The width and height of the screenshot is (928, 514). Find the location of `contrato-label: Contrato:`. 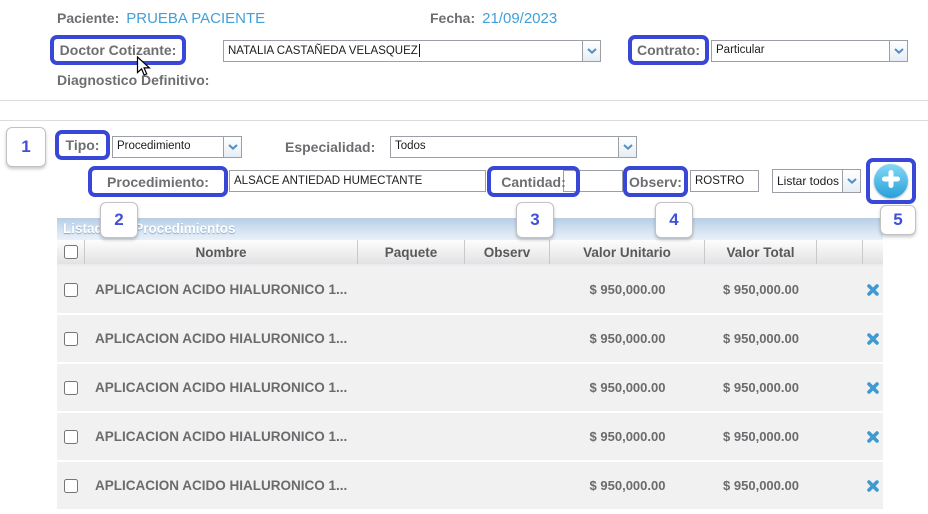

contrato-label: Contrato: is located at coordinates (668, 50).